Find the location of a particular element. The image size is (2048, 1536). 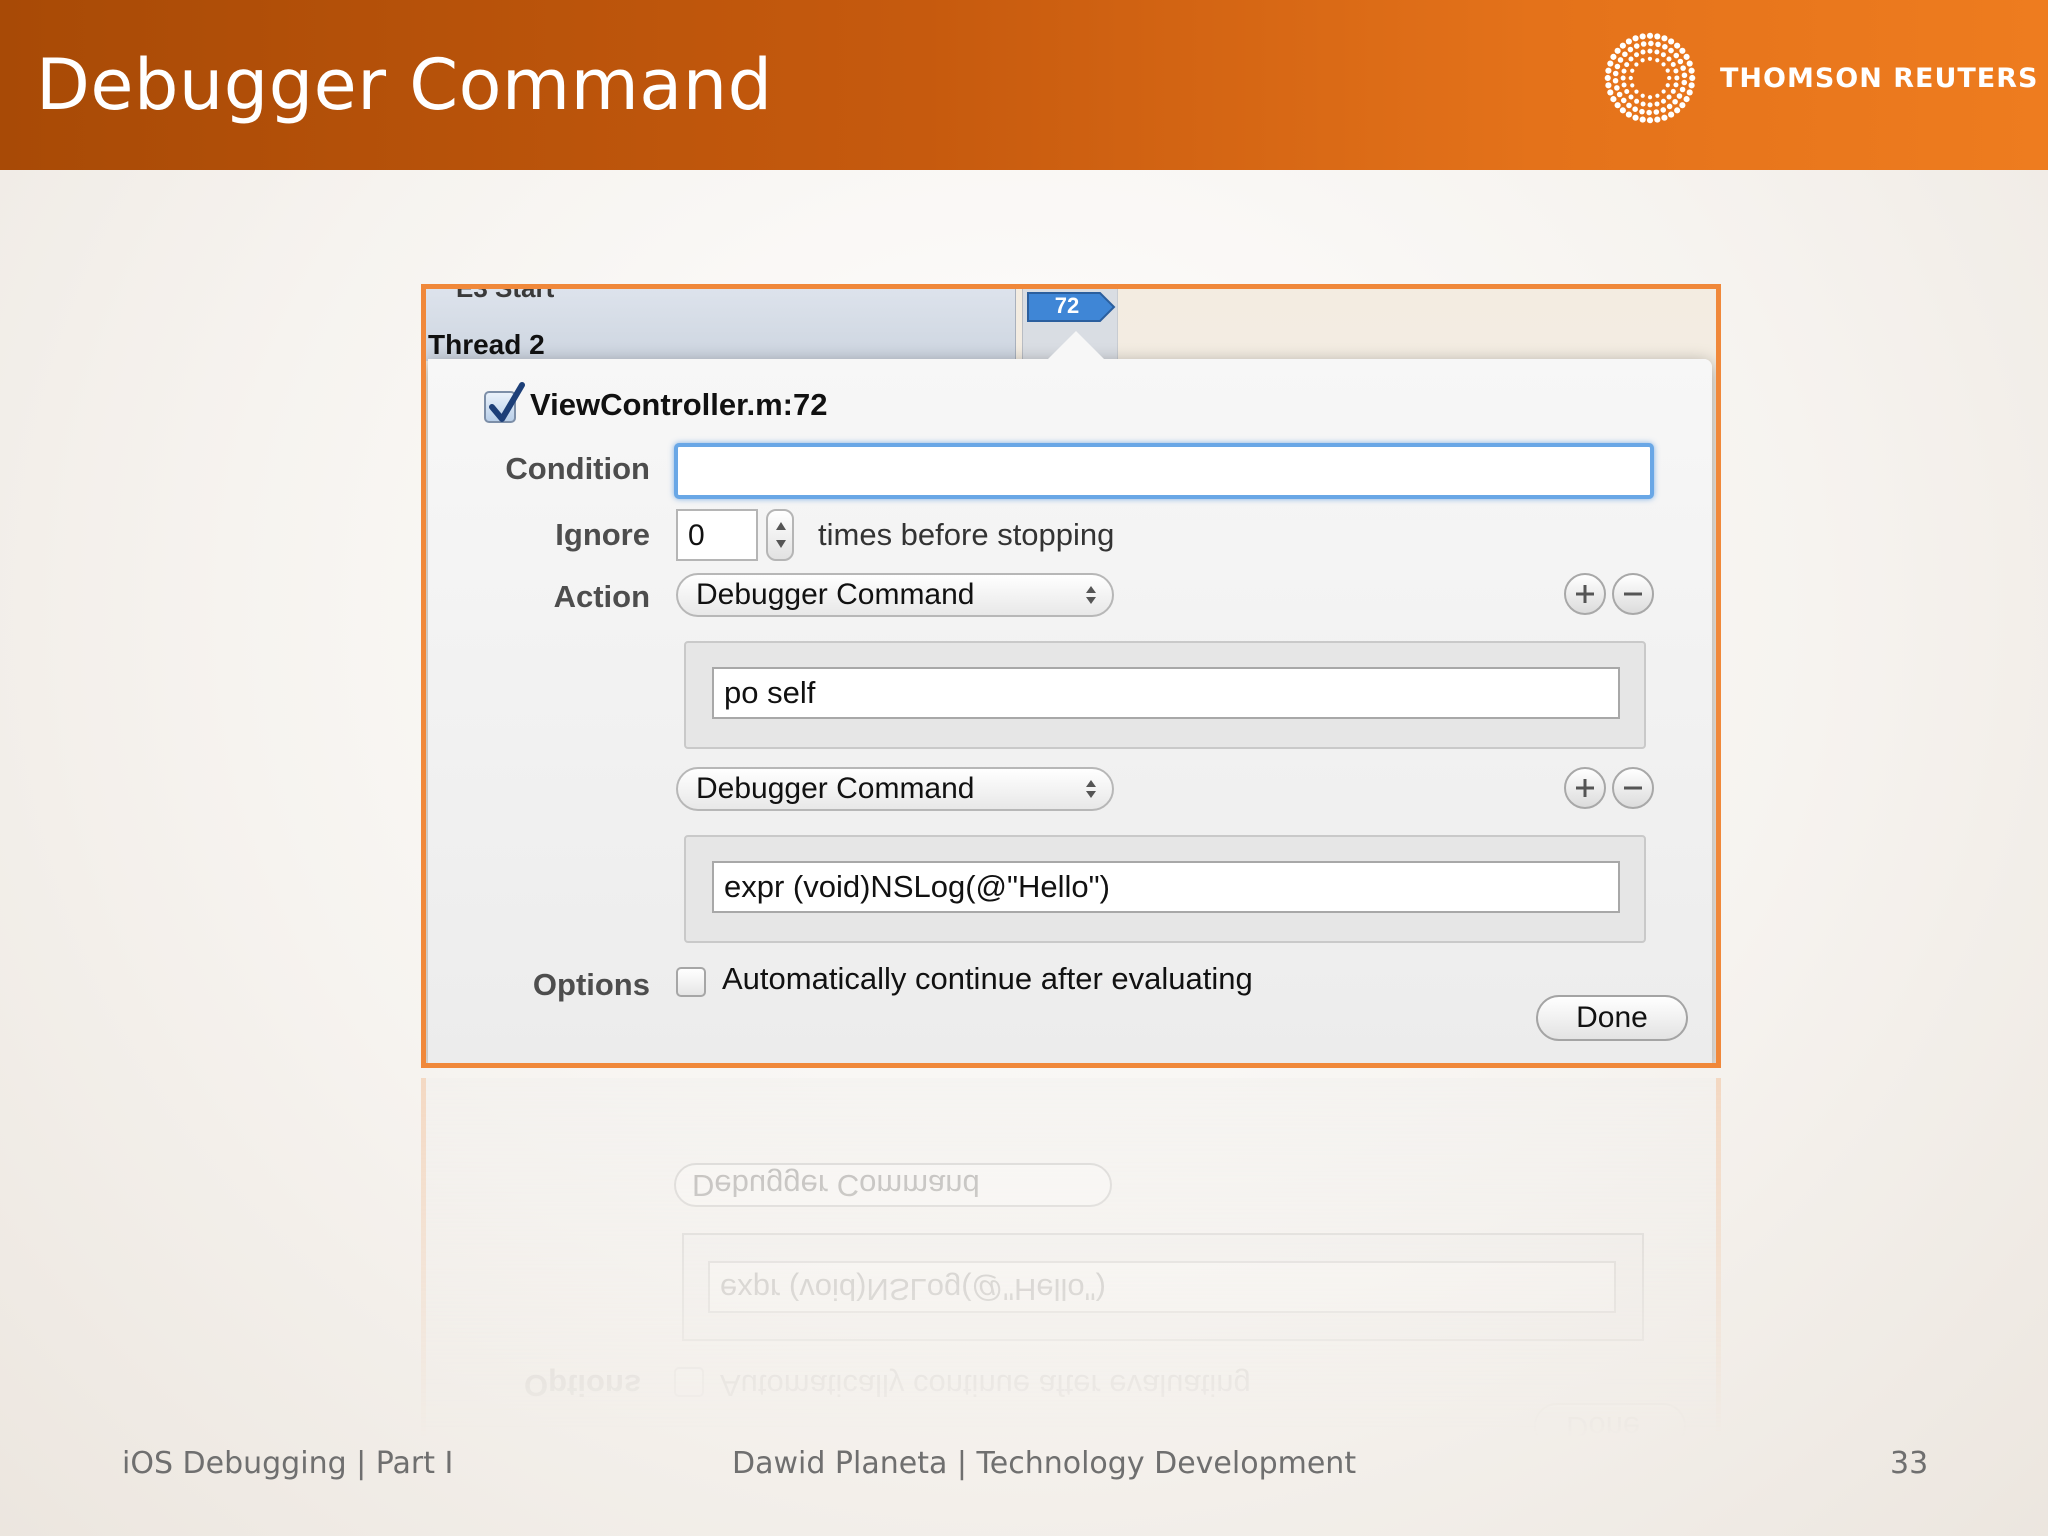

stepper-up-icon is located at coordinates (781, 526).